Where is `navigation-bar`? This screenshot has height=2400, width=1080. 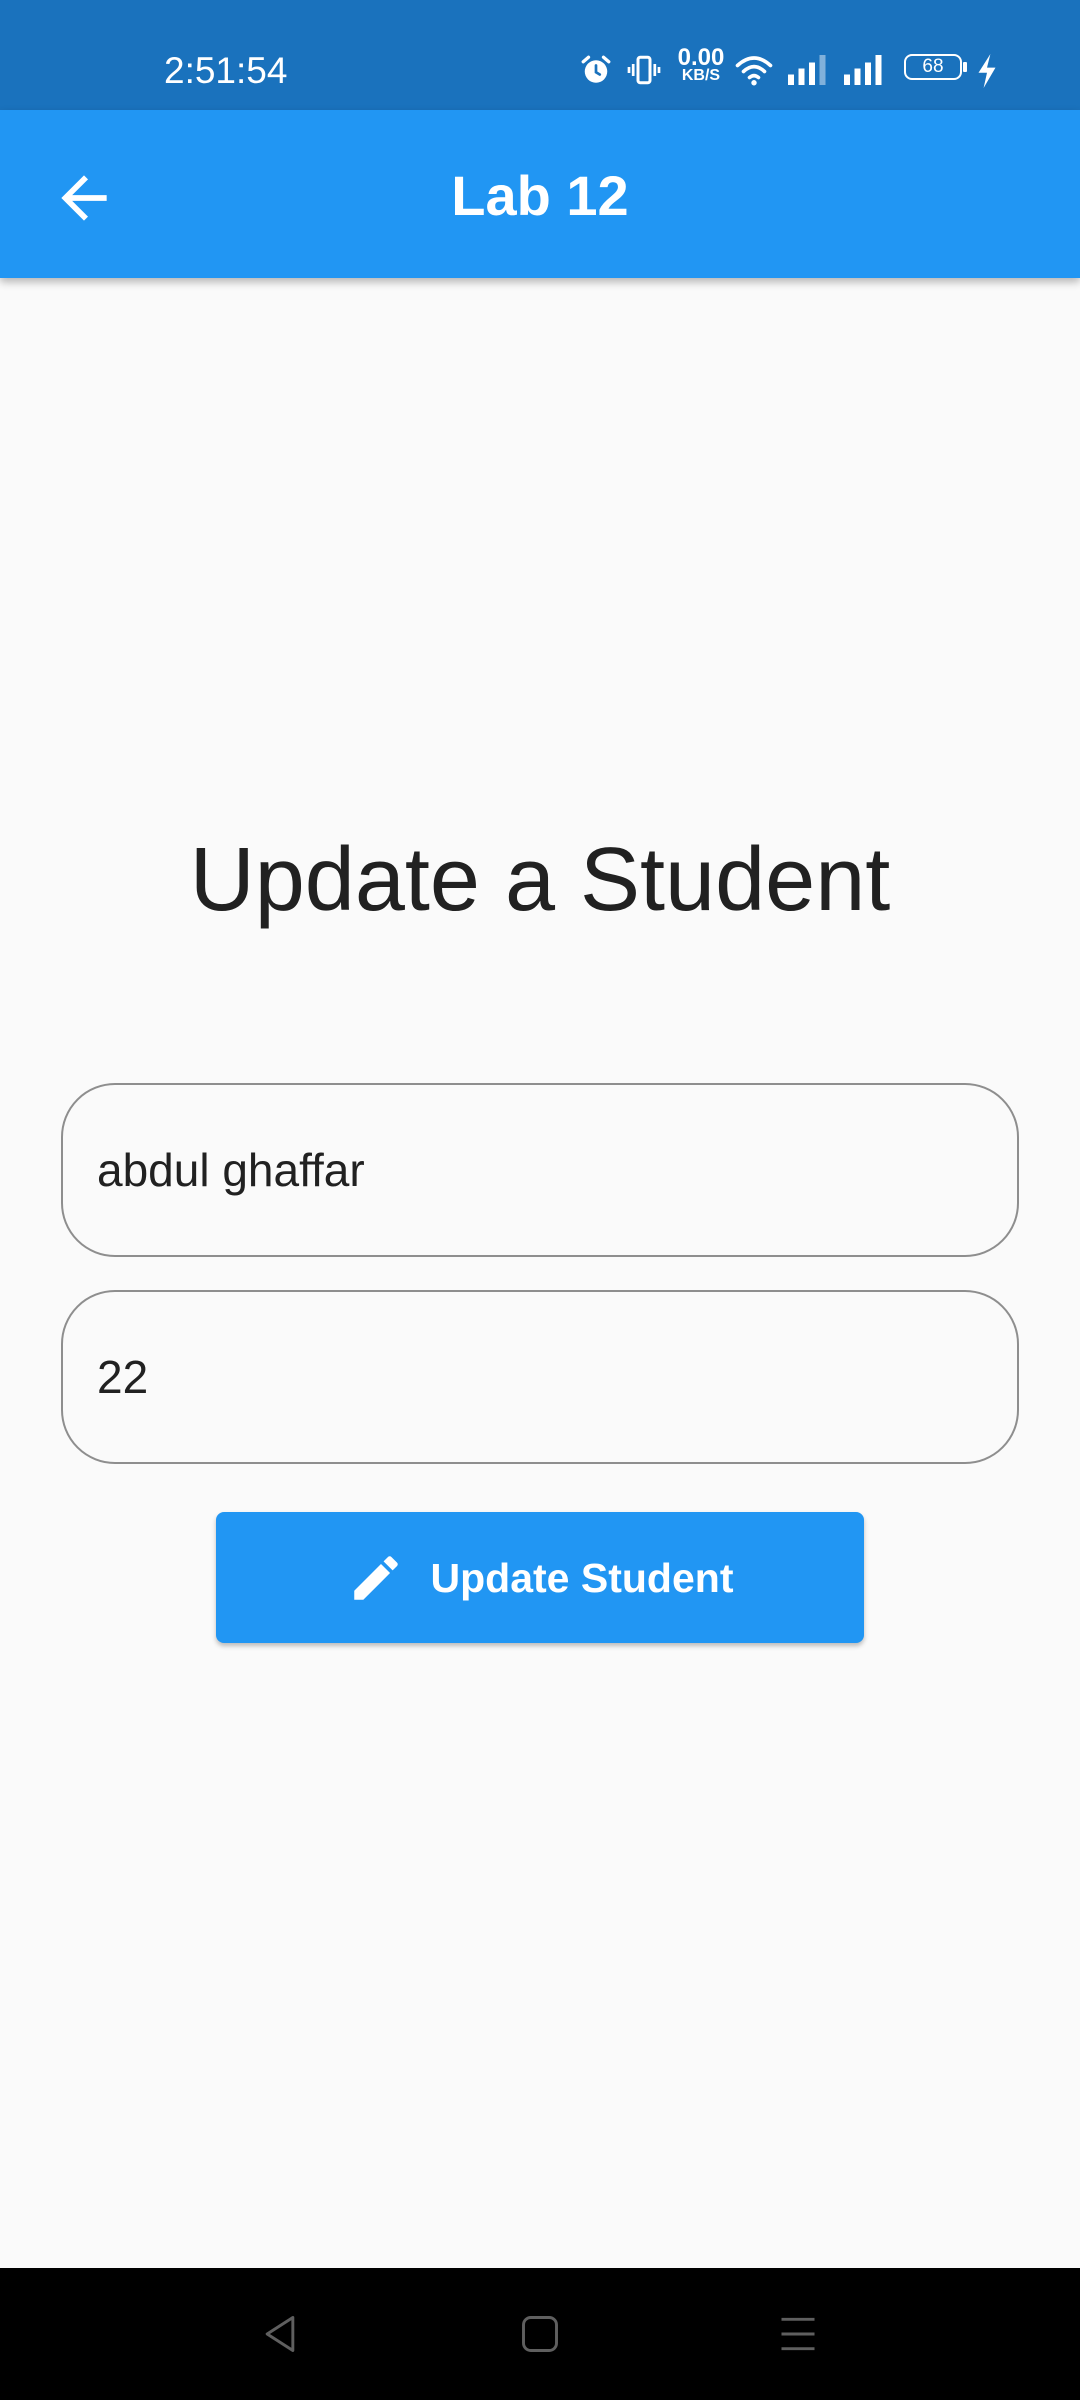 navigation-bar is located at coordinates (540, 2334).